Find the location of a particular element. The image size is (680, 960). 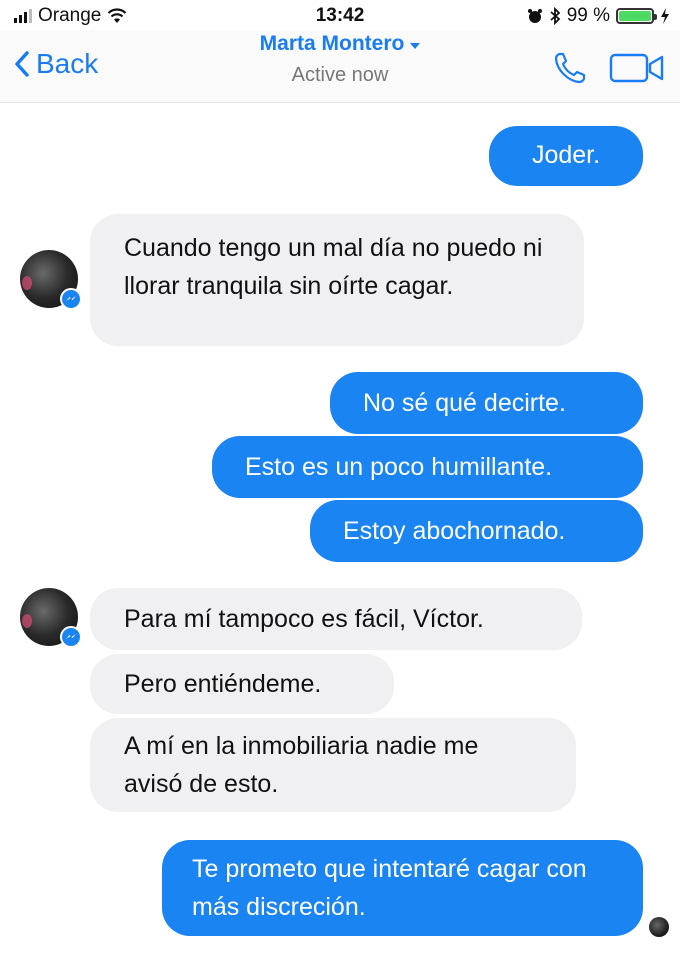

message-bubble-incoming: Pero entiéndeme. is located at coordinates (242, 684).